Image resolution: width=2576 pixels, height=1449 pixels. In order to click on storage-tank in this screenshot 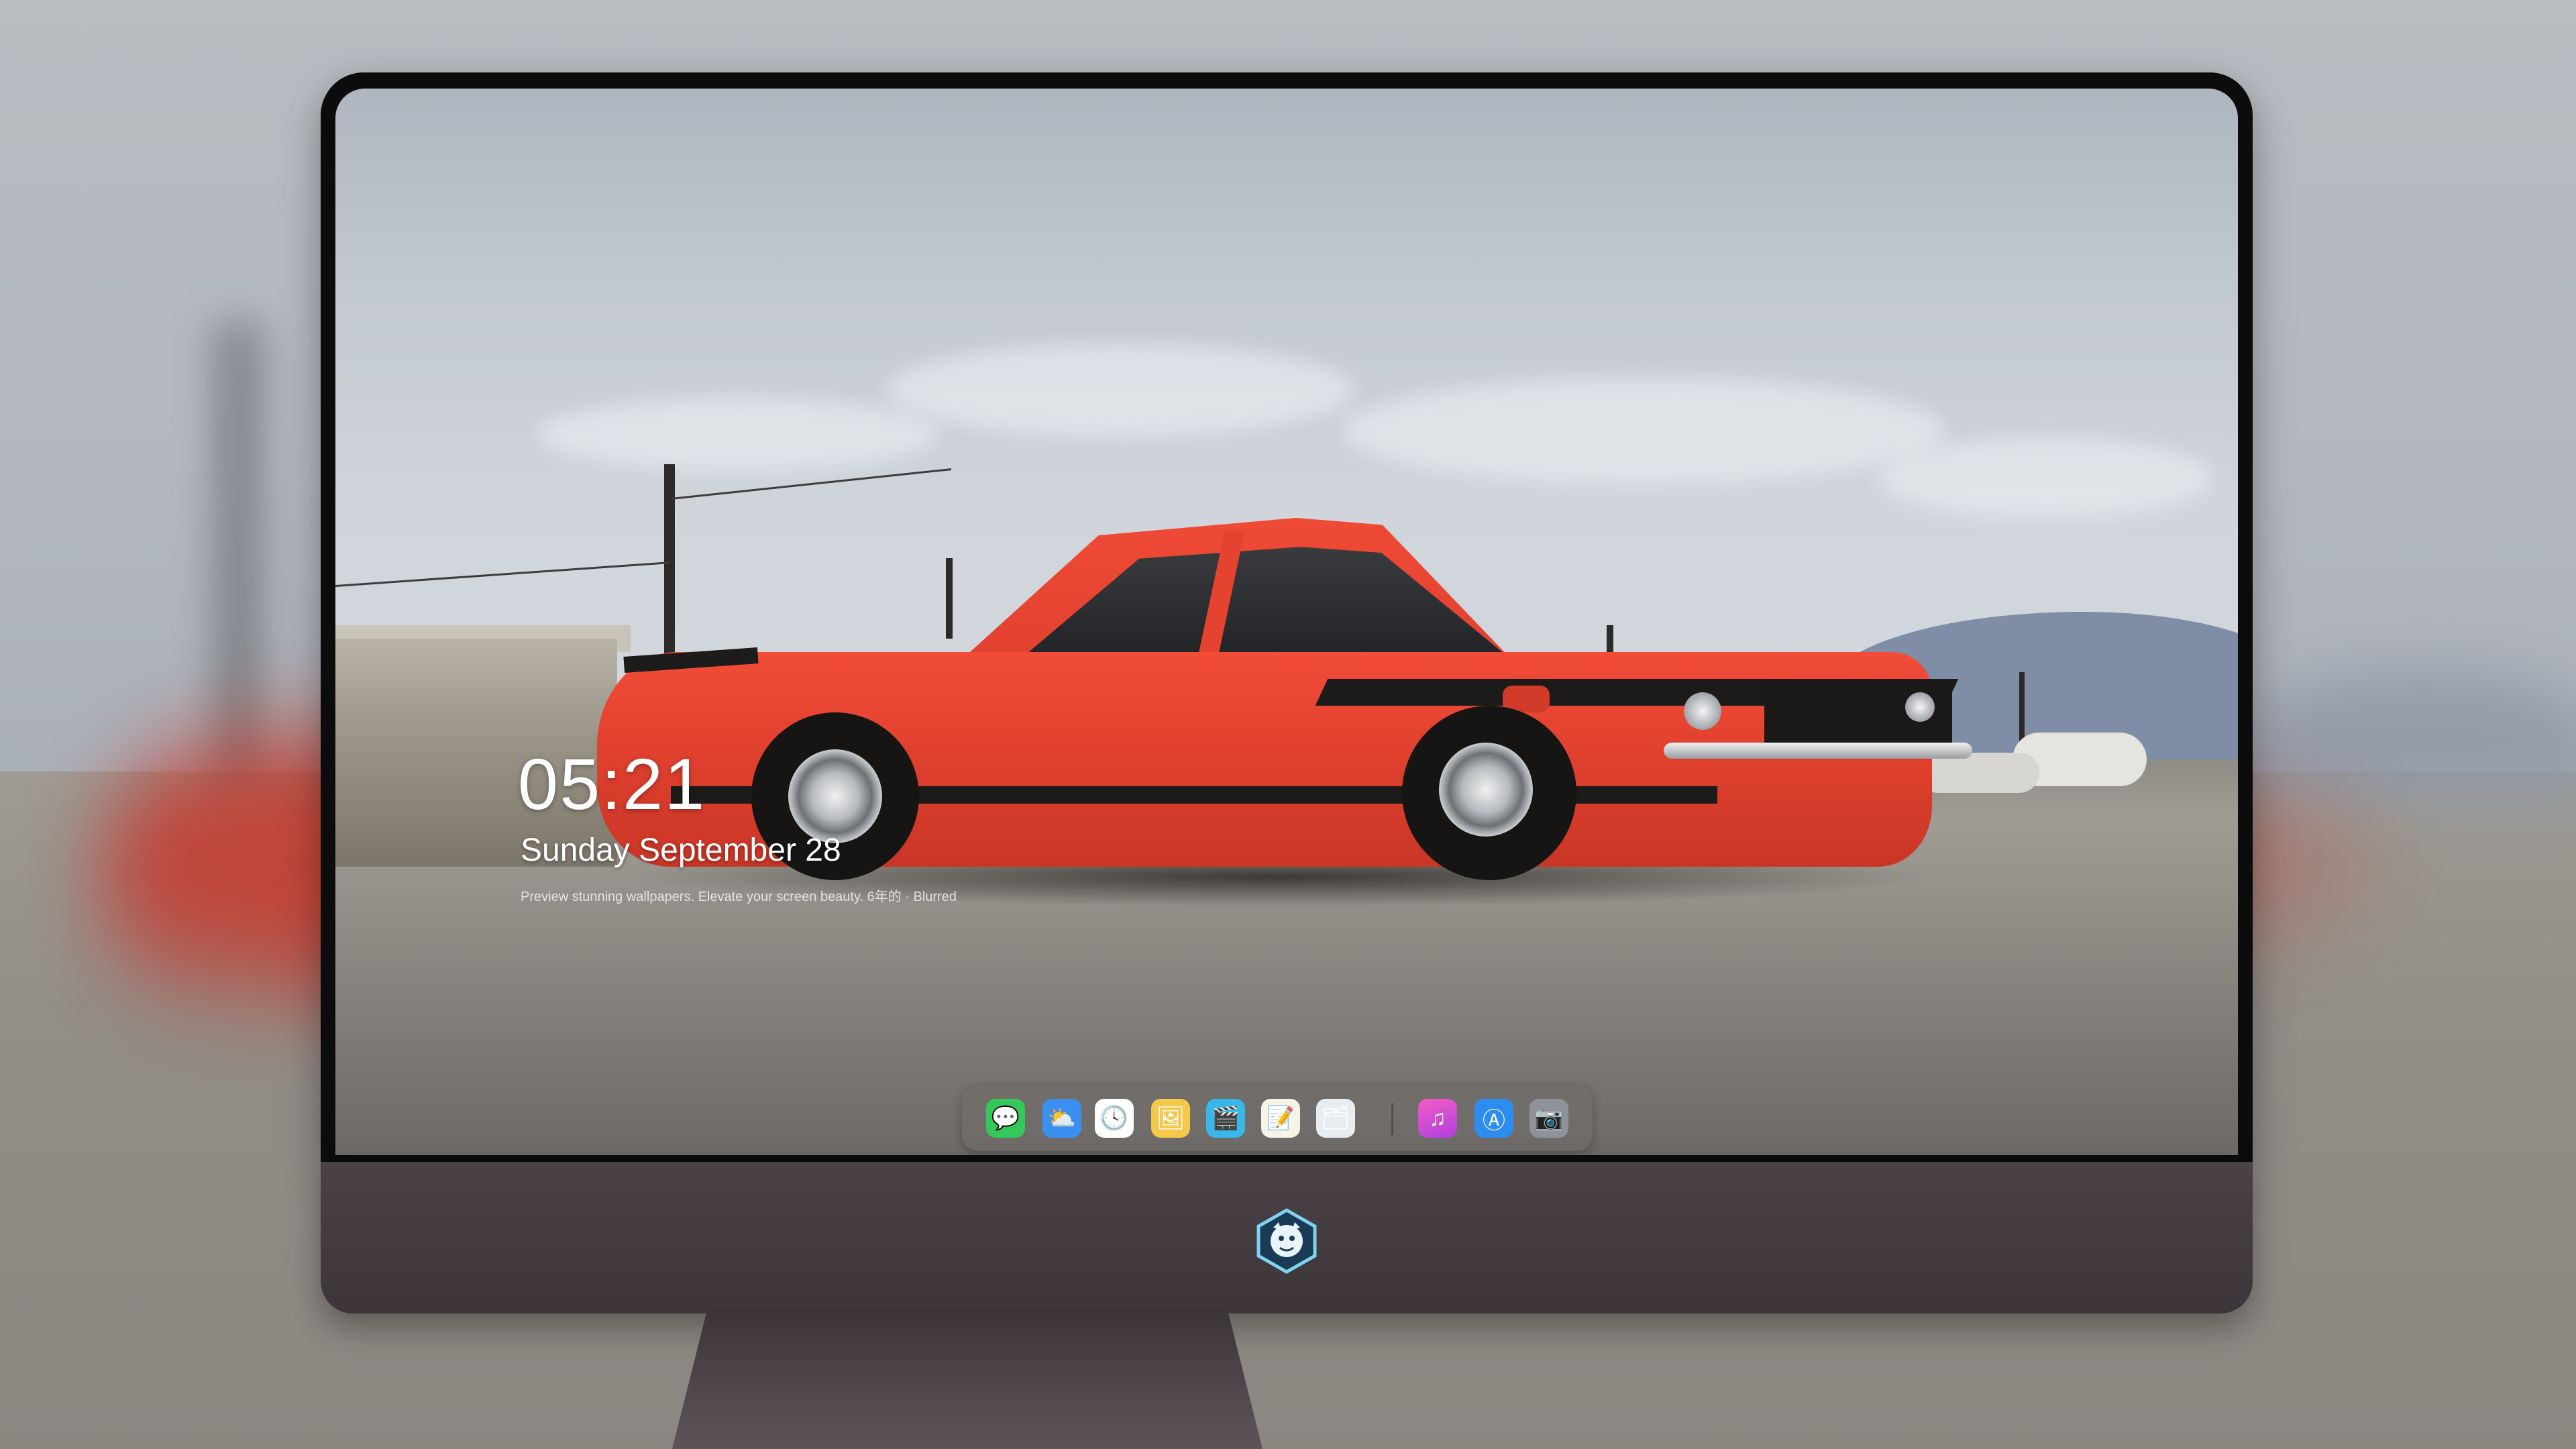, I will do `click(1979, 773)`.